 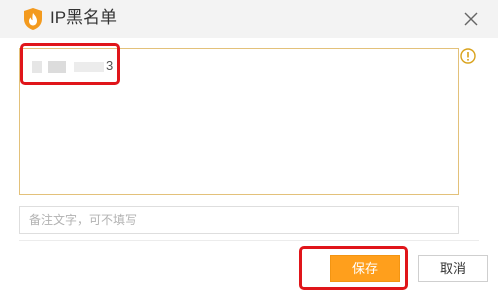 What do you see at coordinates (249, 19) in the screenshot?
I see `title-bar: IP黑名单` at bounding box center [249, 19].